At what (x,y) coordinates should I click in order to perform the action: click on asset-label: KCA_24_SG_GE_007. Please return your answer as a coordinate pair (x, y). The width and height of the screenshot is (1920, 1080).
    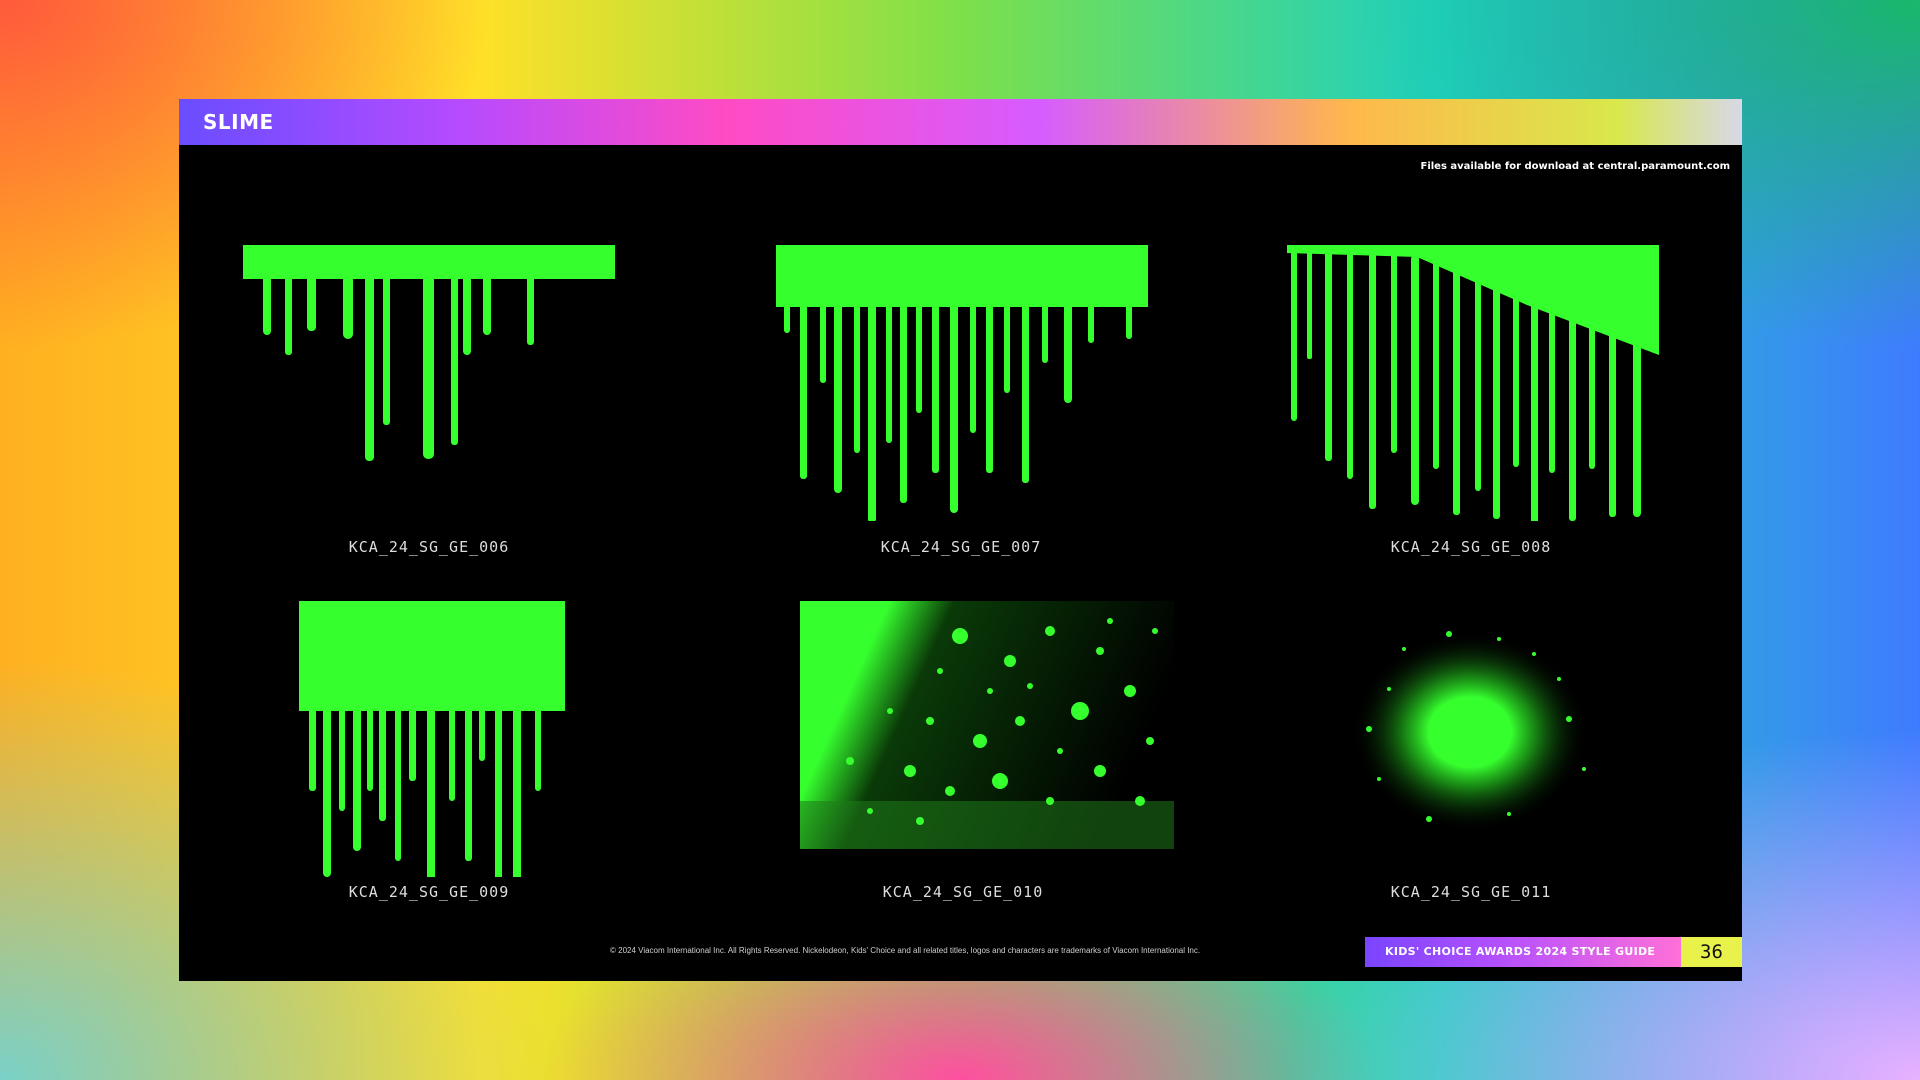
    Looking at the image, I should click on (961, 547).